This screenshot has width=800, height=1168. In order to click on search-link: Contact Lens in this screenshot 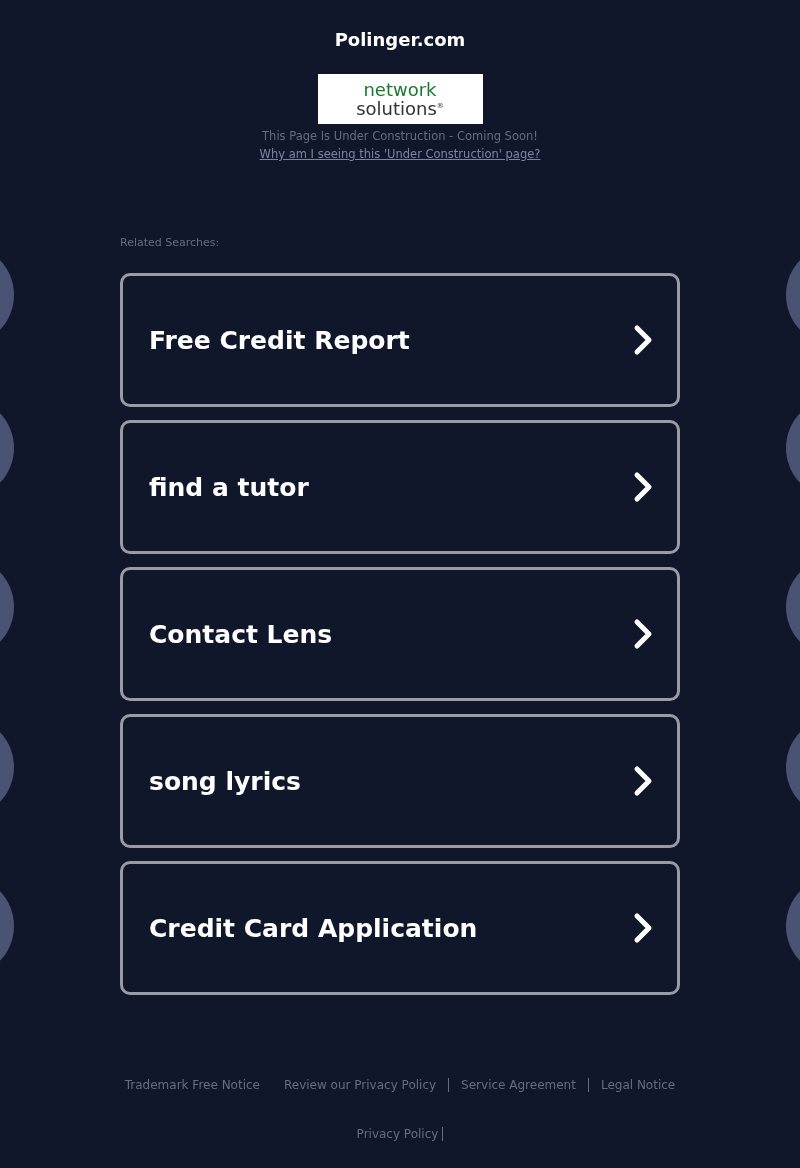, I will do `click(400, 634)`.